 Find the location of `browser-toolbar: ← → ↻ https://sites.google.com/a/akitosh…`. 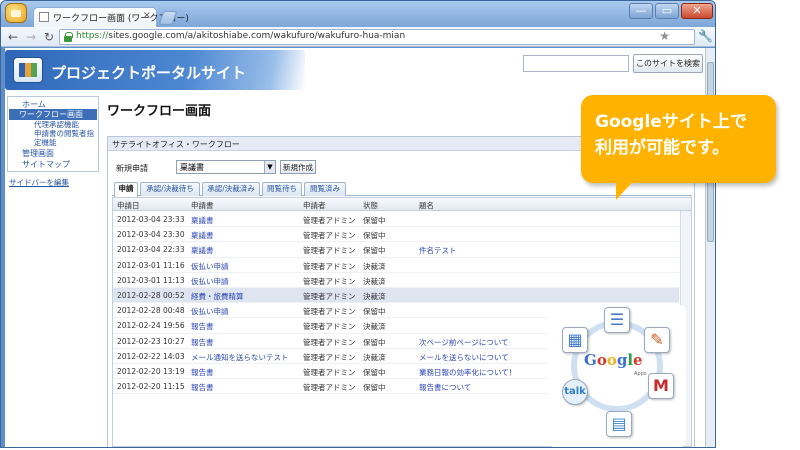

browser-toolbar: ← → ↻ https://sites.google.com/a/akitosh… is located at coordinates (358, 37).